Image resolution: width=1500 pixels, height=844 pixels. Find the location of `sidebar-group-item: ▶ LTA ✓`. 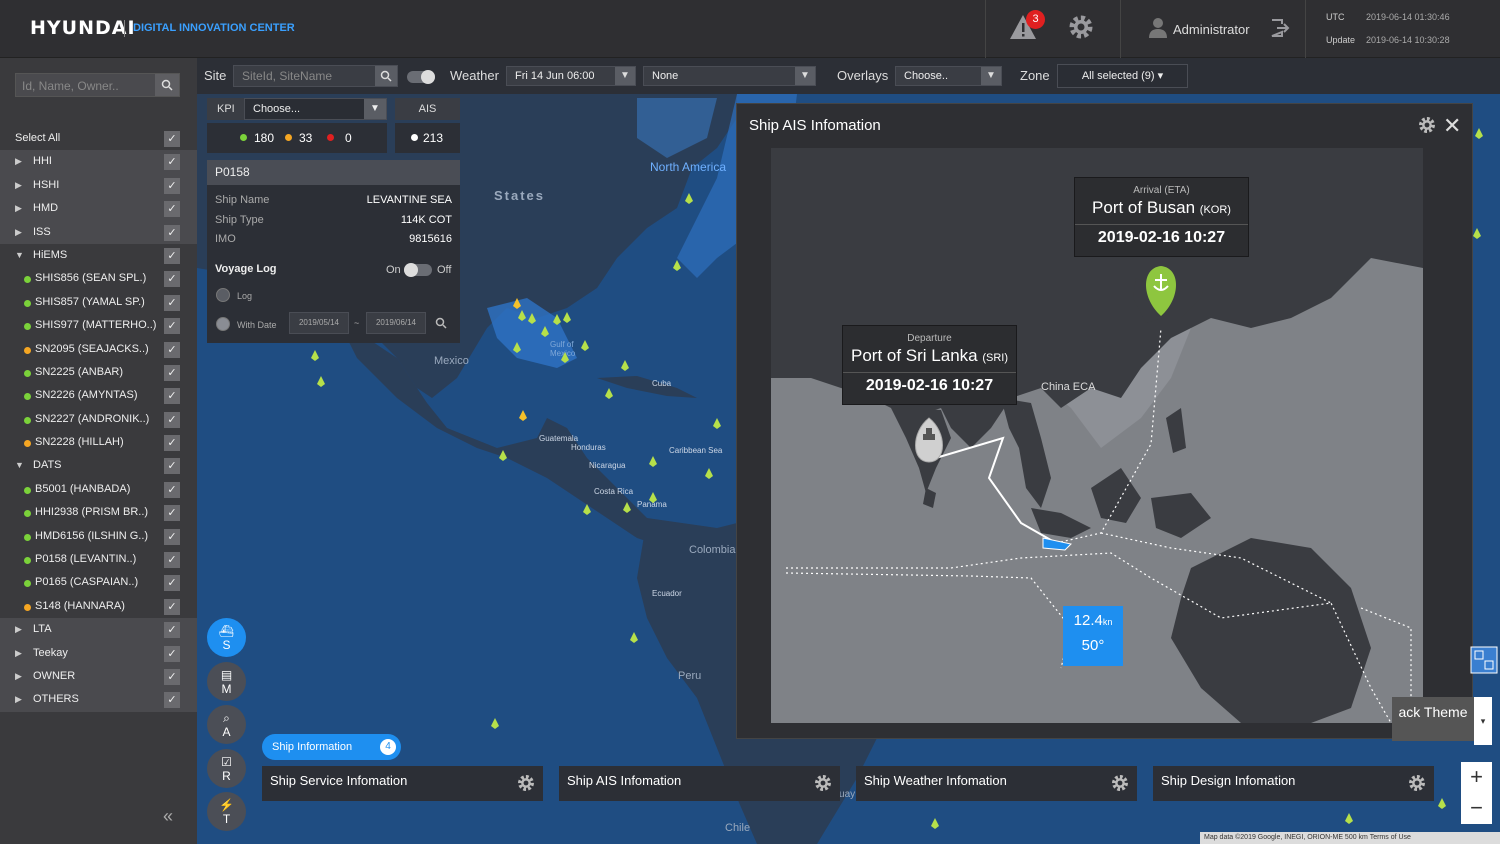

sidebar-group-item: ▶ LTA ✓ is located at coordinates (98, 630).